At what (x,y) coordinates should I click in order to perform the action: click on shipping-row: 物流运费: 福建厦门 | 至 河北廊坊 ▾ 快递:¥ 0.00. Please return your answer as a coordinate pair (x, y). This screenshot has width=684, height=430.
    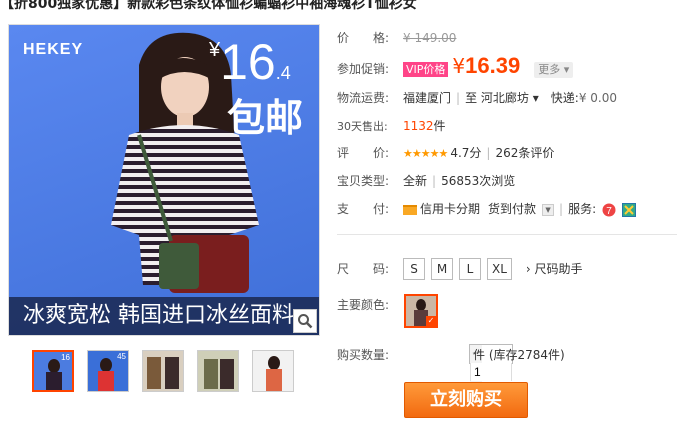
    Looking at the image, I should click on (477, 98).